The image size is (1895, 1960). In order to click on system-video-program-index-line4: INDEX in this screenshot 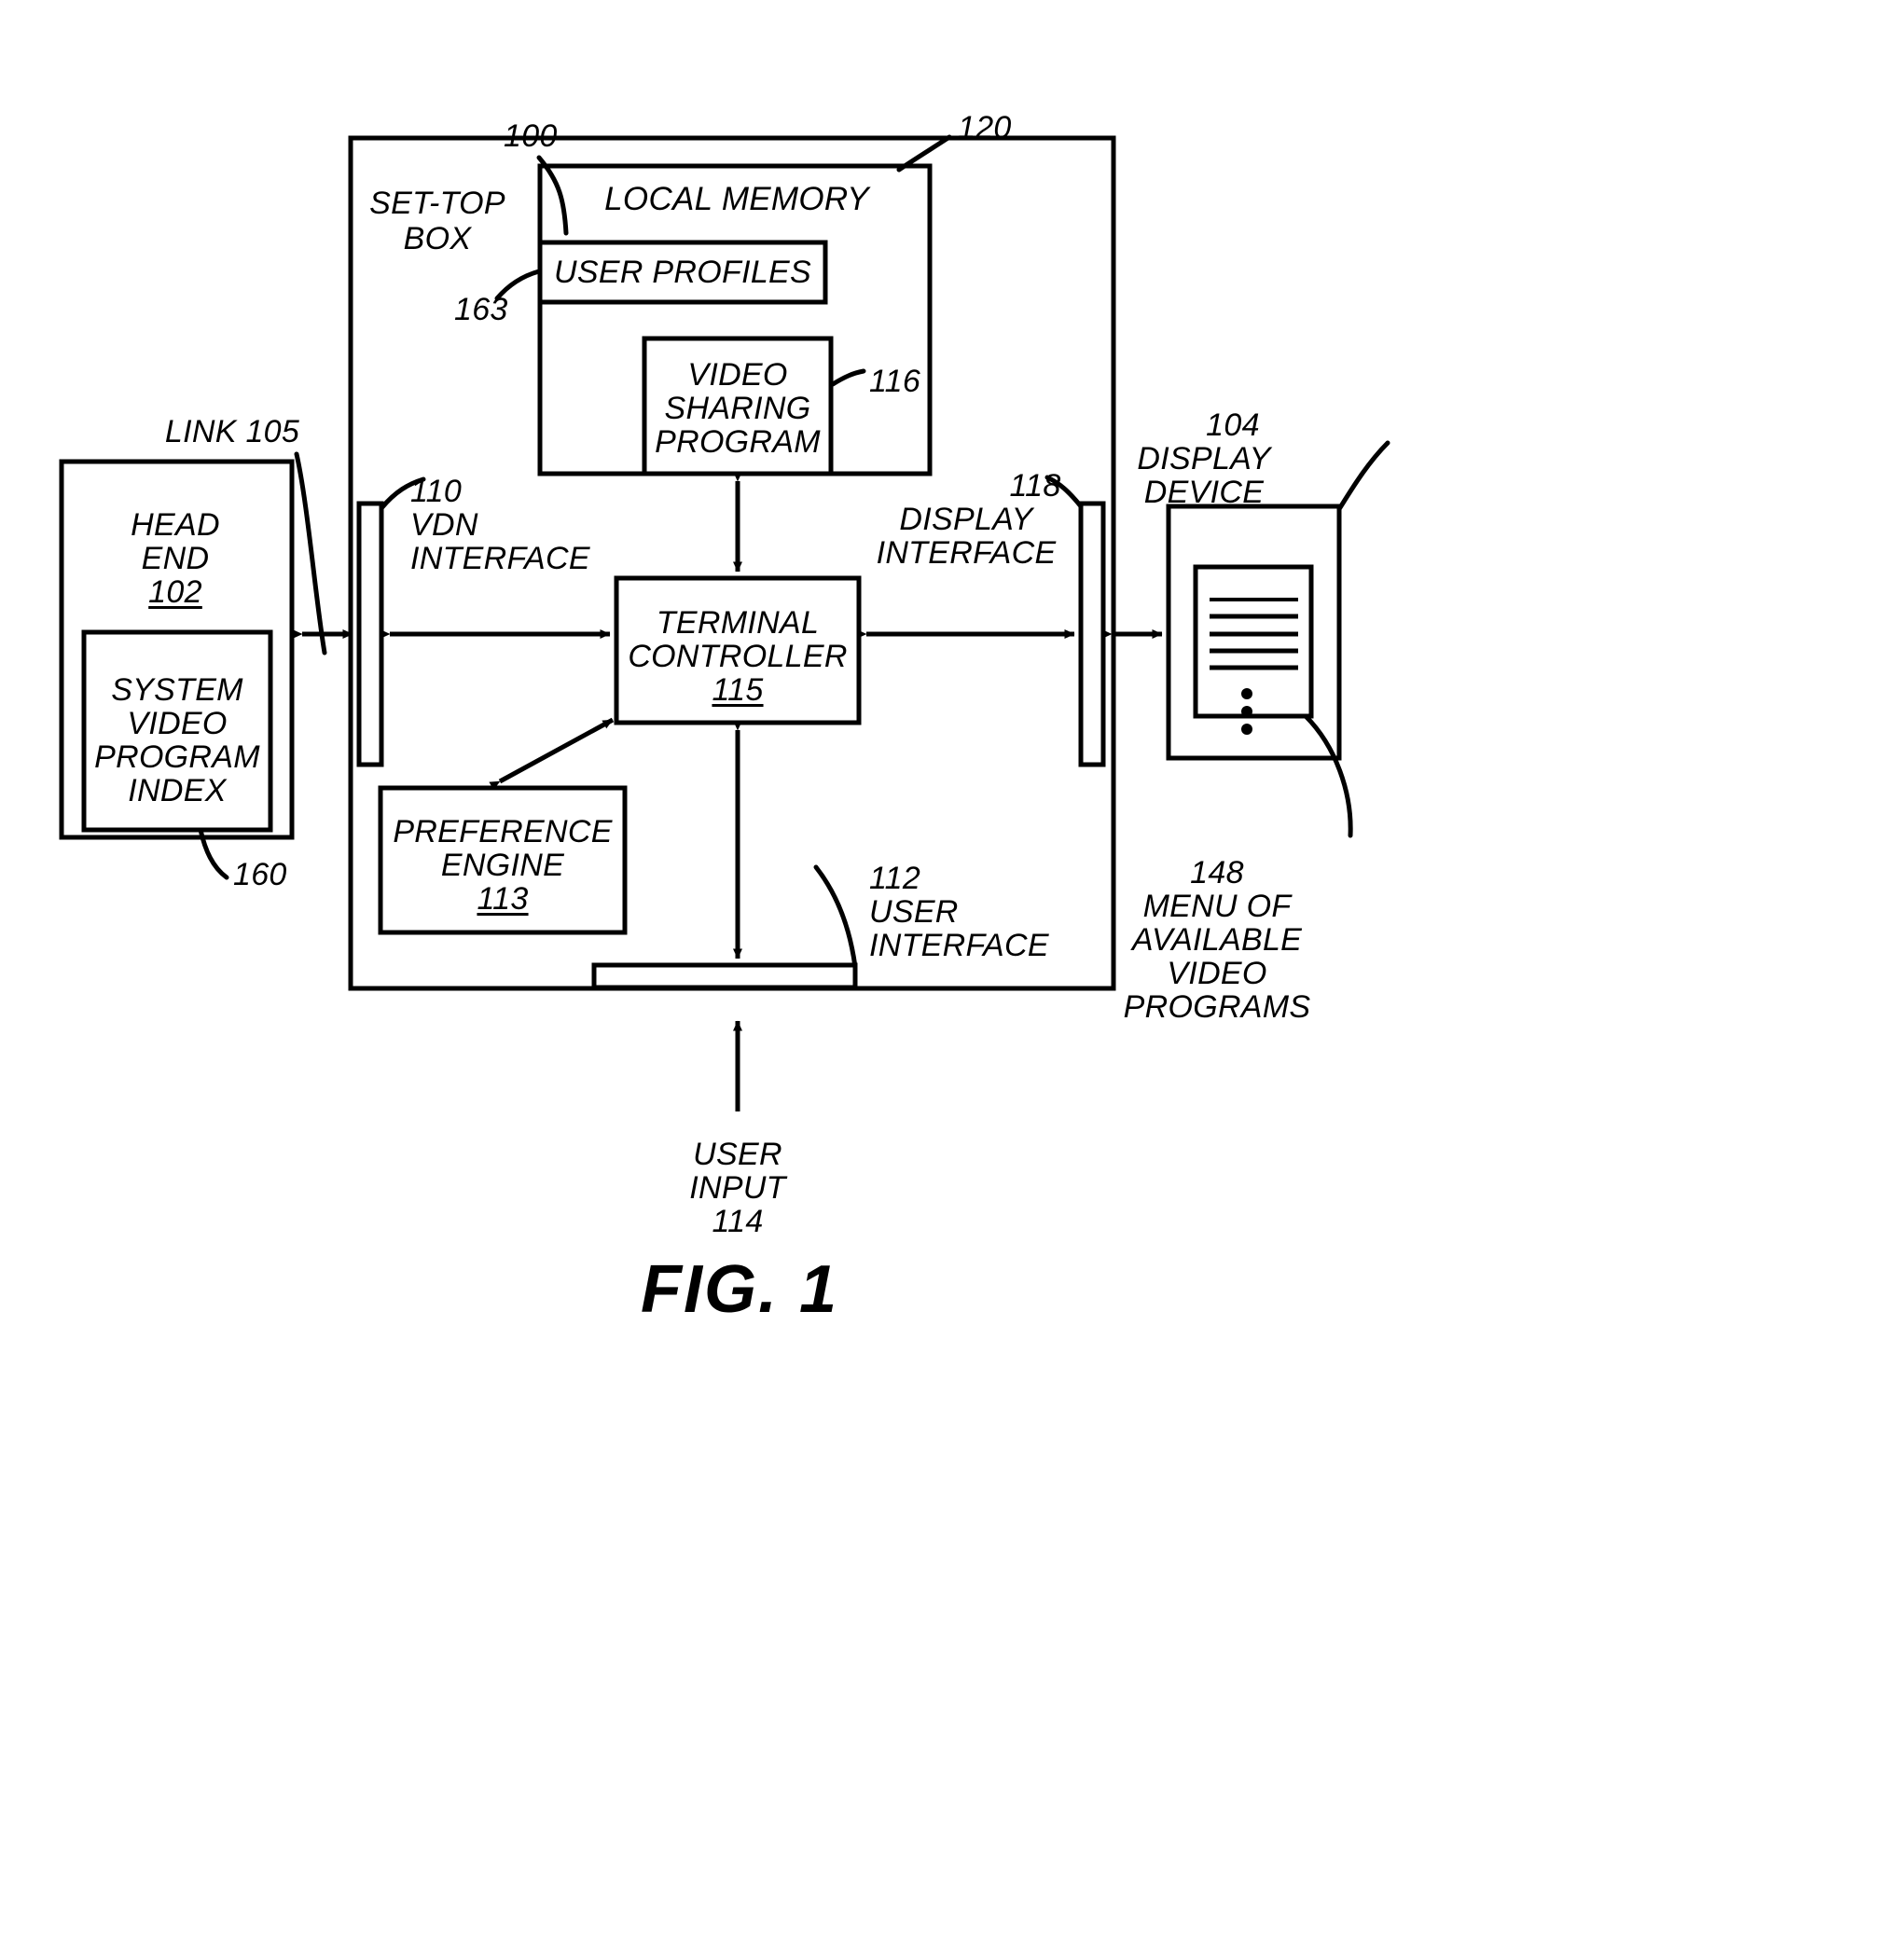, I will do `click(177, 791)`.